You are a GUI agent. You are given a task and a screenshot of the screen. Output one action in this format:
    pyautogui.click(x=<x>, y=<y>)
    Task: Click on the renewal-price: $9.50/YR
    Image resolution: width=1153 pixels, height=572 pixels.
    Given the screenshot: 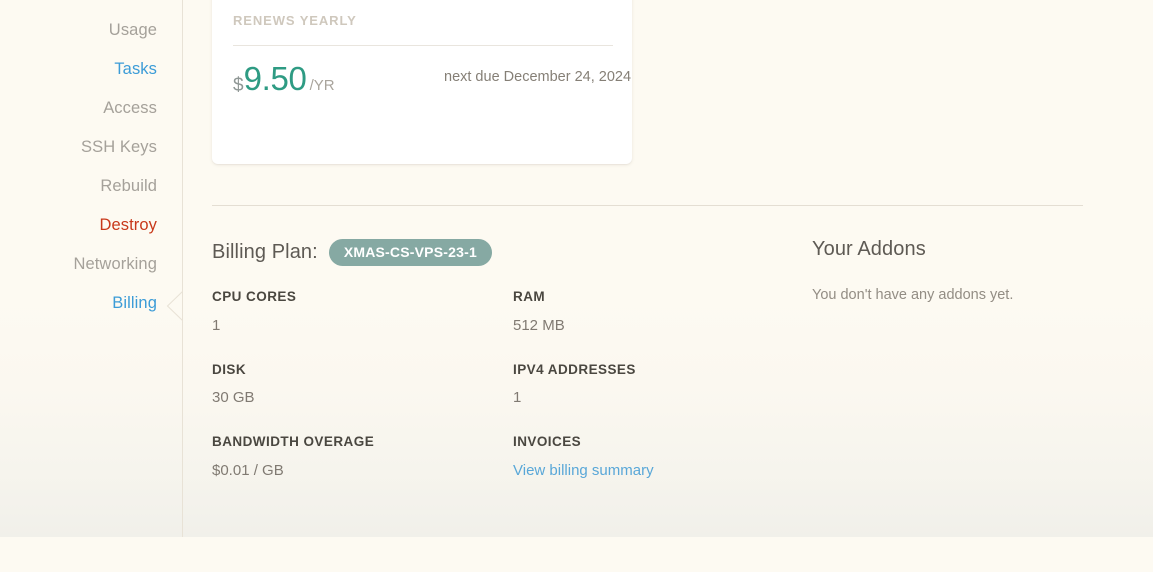 What is the action you would take?
    pyautogui.click(x=284, y=79)
    